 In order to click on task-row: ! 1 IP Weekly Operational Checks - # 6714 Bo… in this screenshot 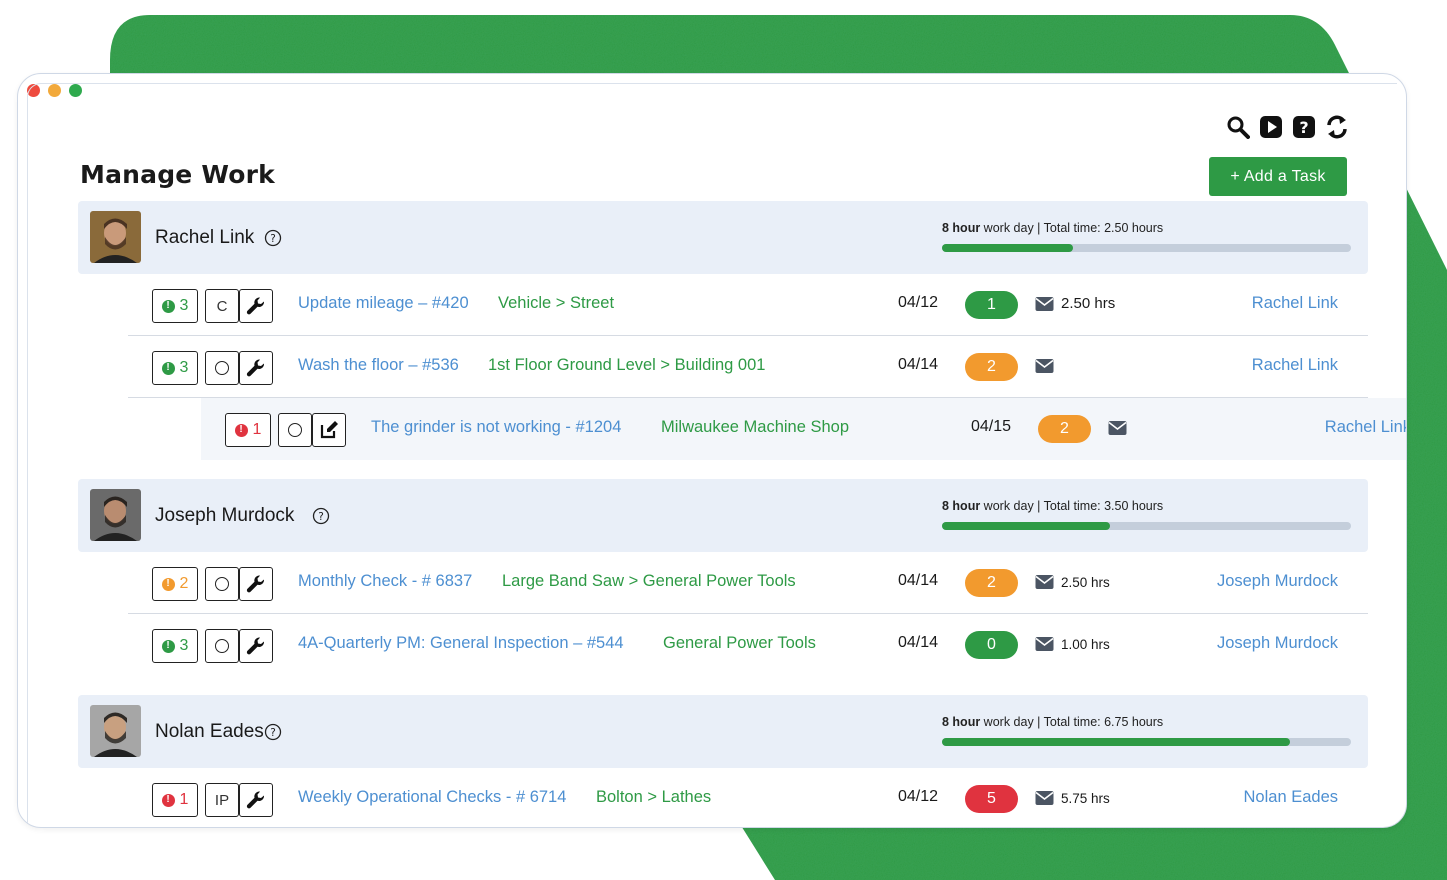, I will do `click(748, 797)`.